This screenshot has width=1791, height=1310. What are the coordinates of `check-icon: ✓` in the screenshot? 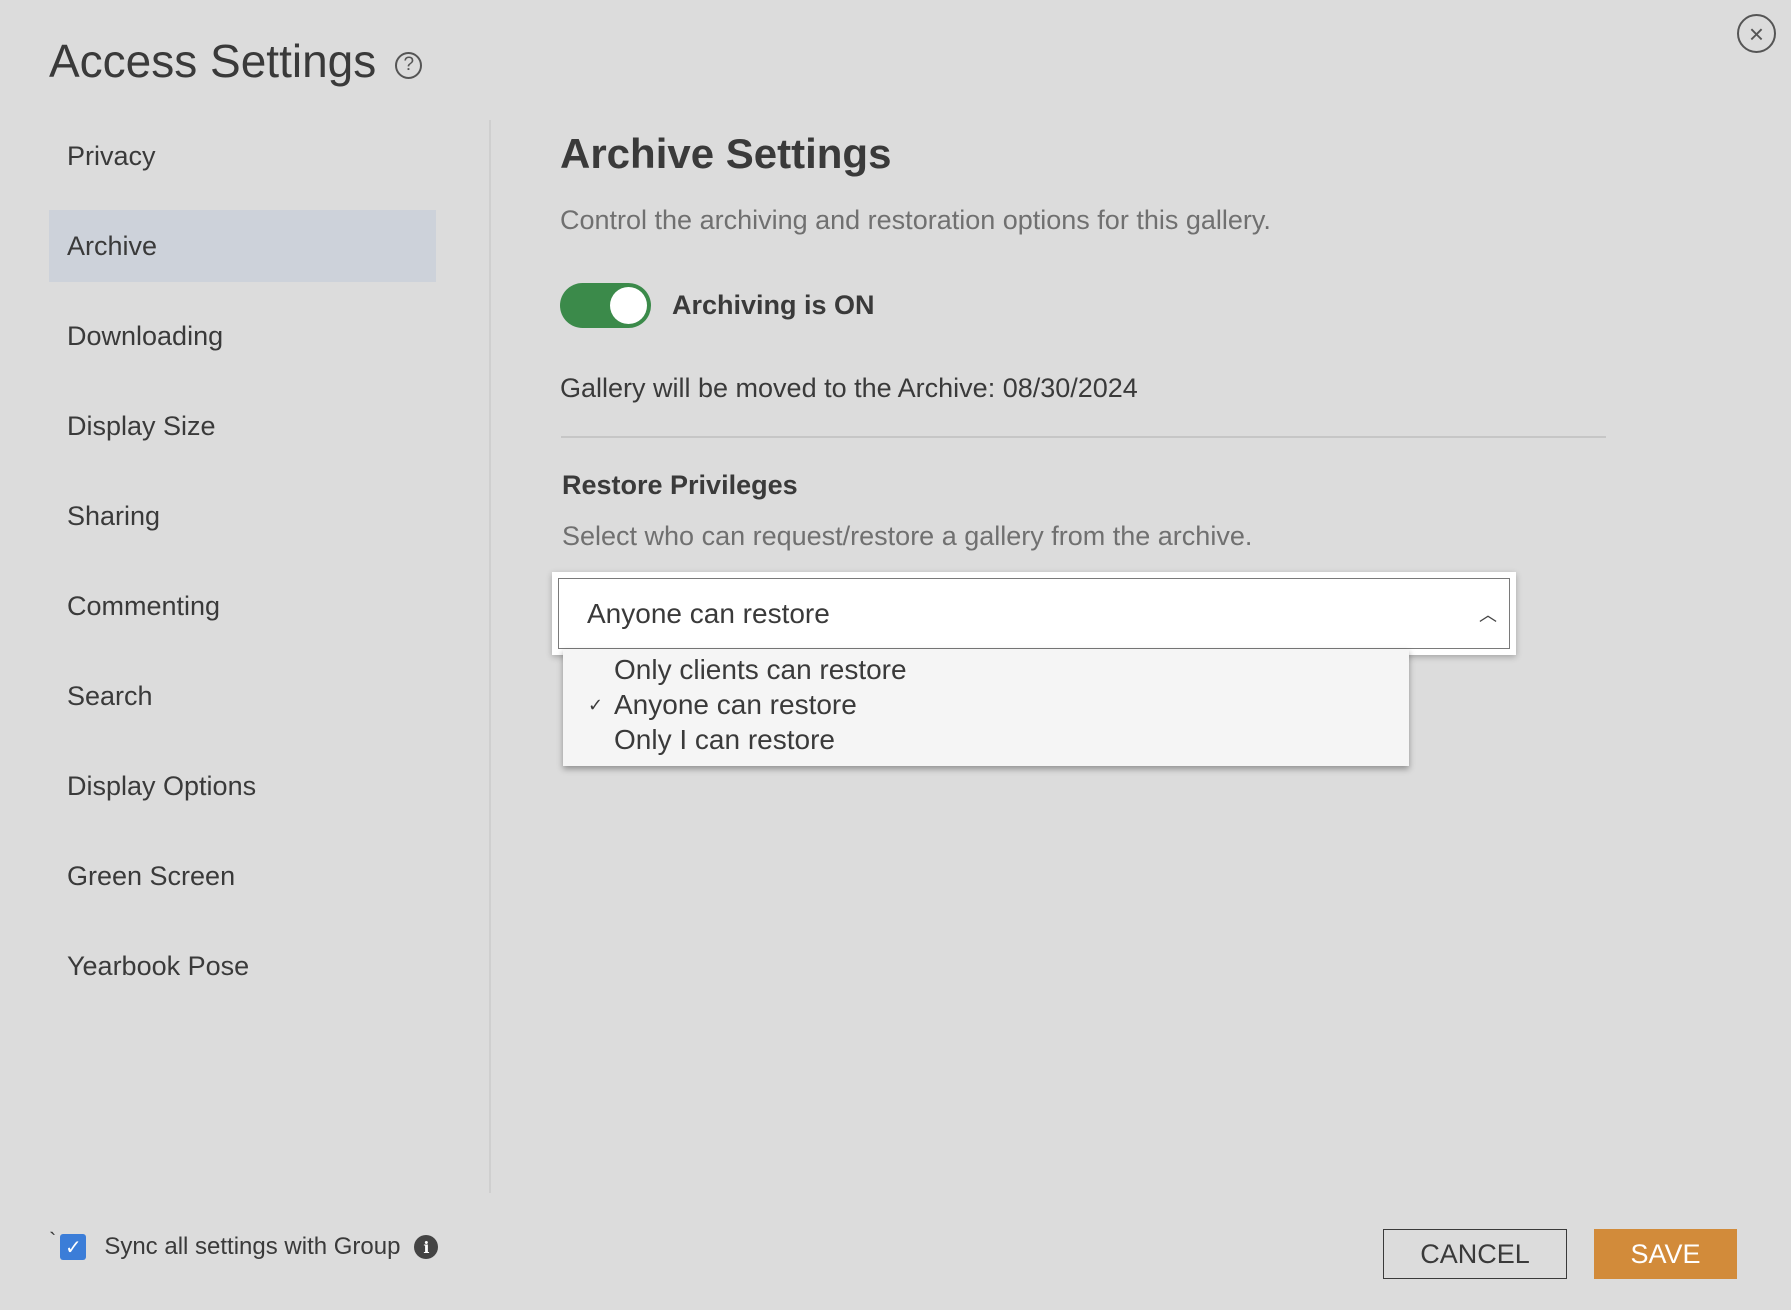 It's located at (596, 705).